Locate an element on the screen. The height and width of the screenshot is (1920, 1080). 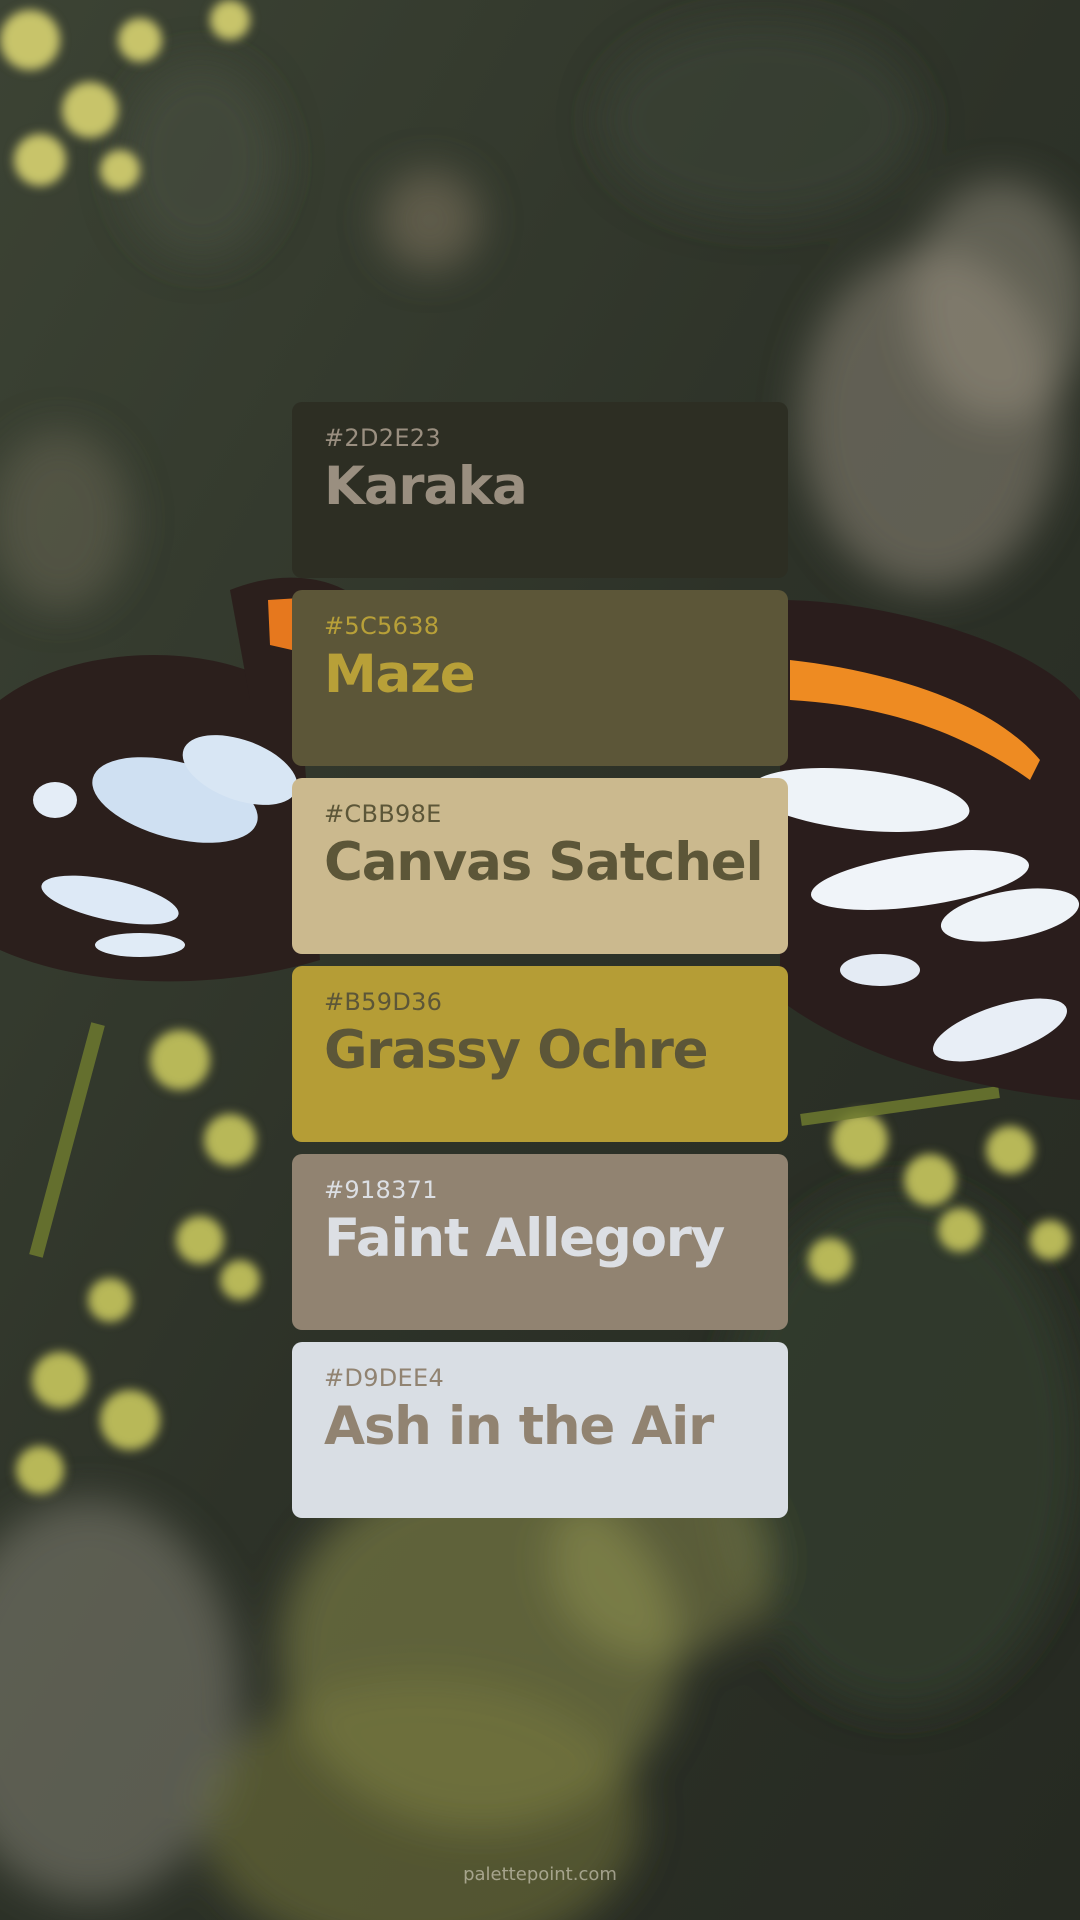
color-swatch: #2D2E23 Karaka is located at coordinates (540, 490).